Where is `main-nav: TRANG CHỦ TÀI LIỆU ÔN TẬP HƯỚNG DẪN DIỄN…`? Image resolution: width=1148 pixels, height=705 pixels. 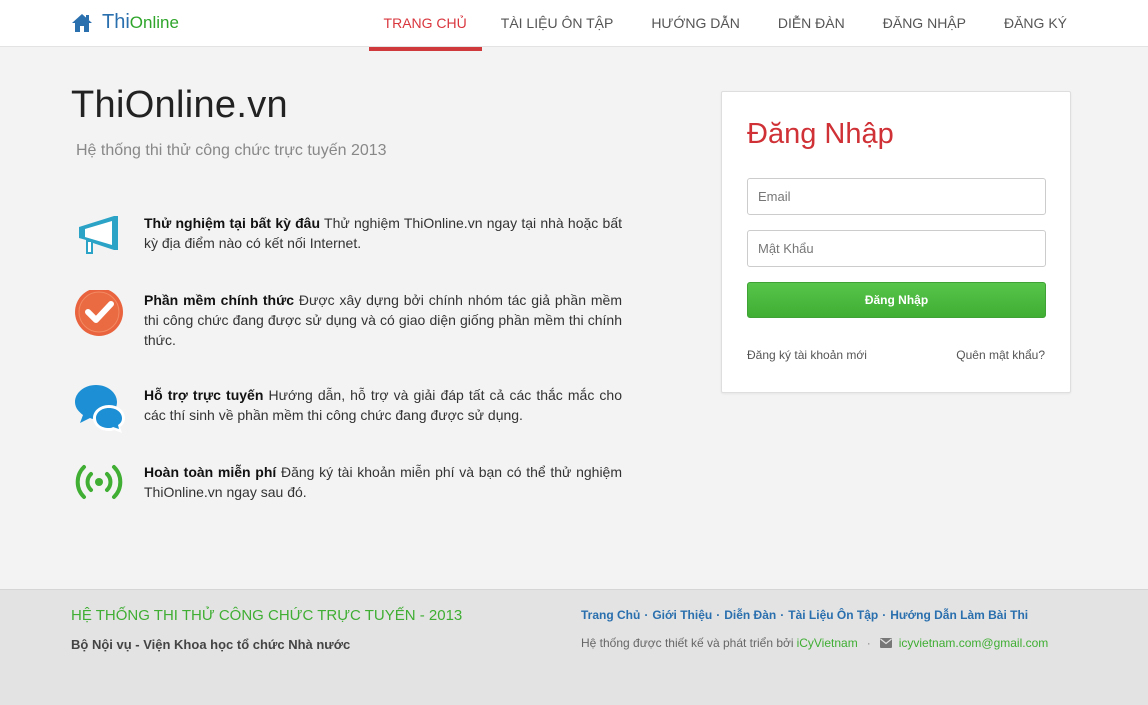 main-nav: TRANG CHỦ TÀI LIỆU ÔN TẬP HƯỚNG DẪN DIỄN… is located at coordinates (727, 25).